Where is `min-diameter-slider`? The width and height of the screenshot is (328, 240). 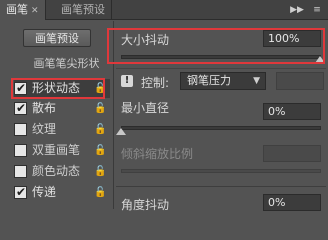 min-diameter-slider is located at coordinates (221, 128).